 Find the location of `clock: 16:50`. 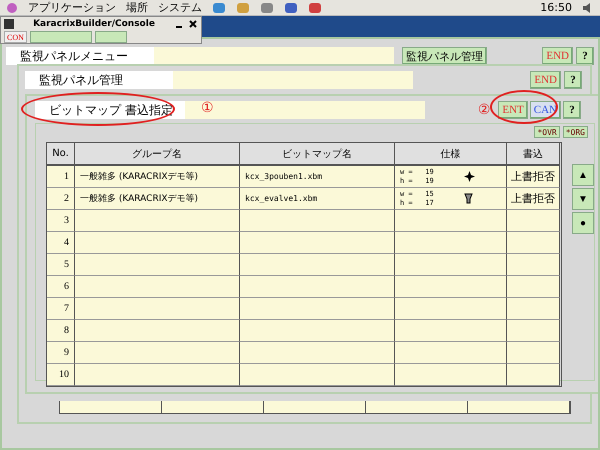

clock: 16:50 is located at coordinates (556, 7).